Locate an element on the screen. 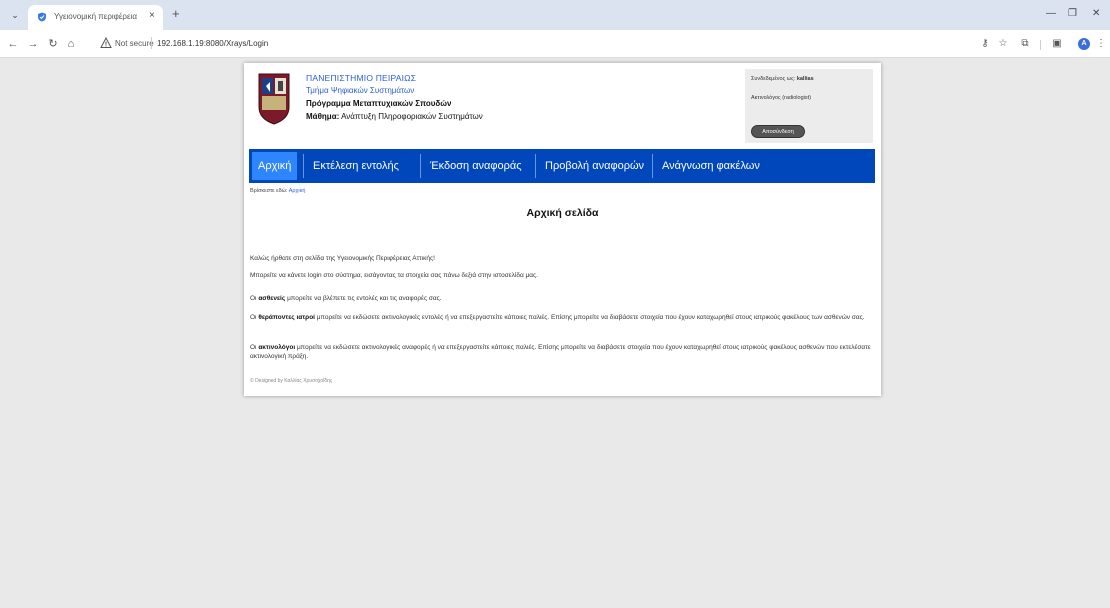 This screenshot has height=608, width=1110. extensions-icon: ⧉ is located at coordinates (1025, 44).